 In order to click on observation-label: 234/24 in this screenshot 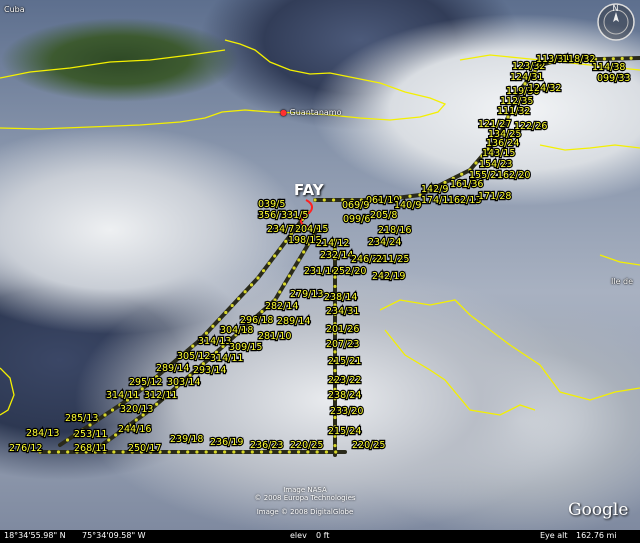, I will do `click(385, 242)`.